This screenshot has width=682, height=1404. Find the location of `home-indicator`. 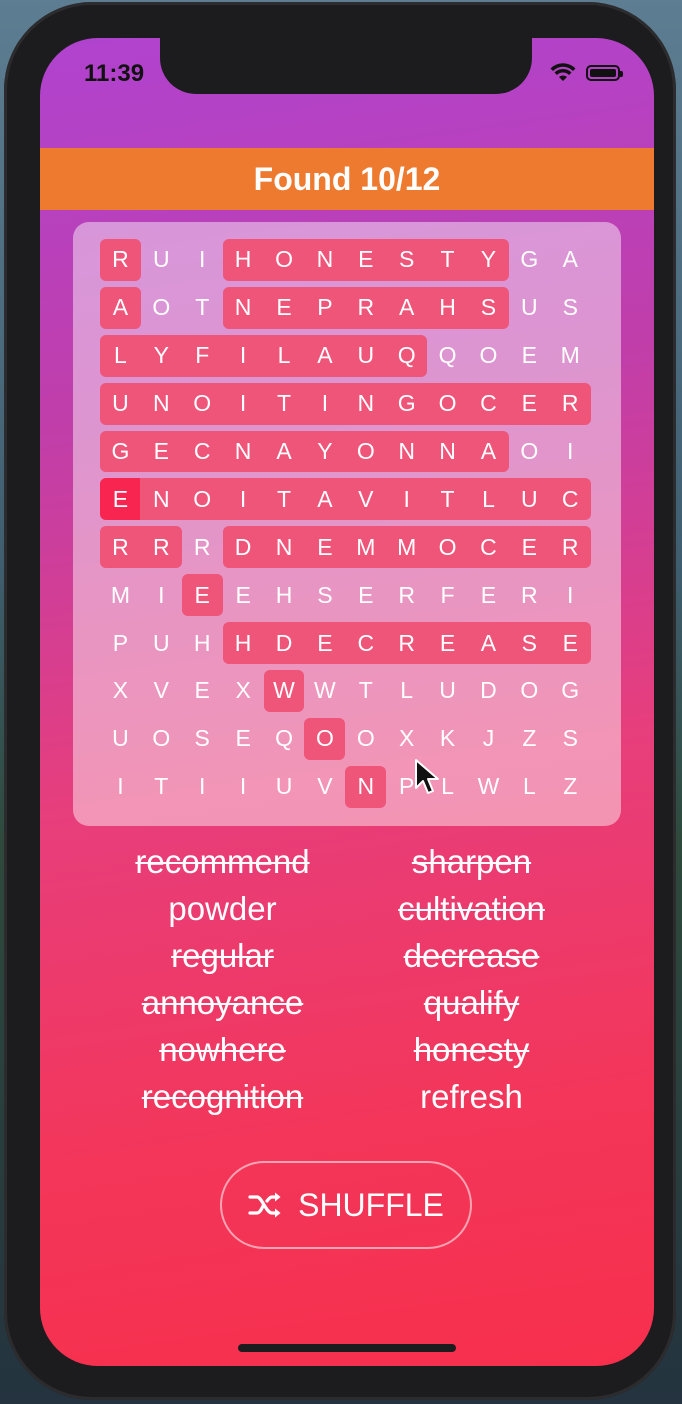

home-indicator is located at coordinates (347, 1348).